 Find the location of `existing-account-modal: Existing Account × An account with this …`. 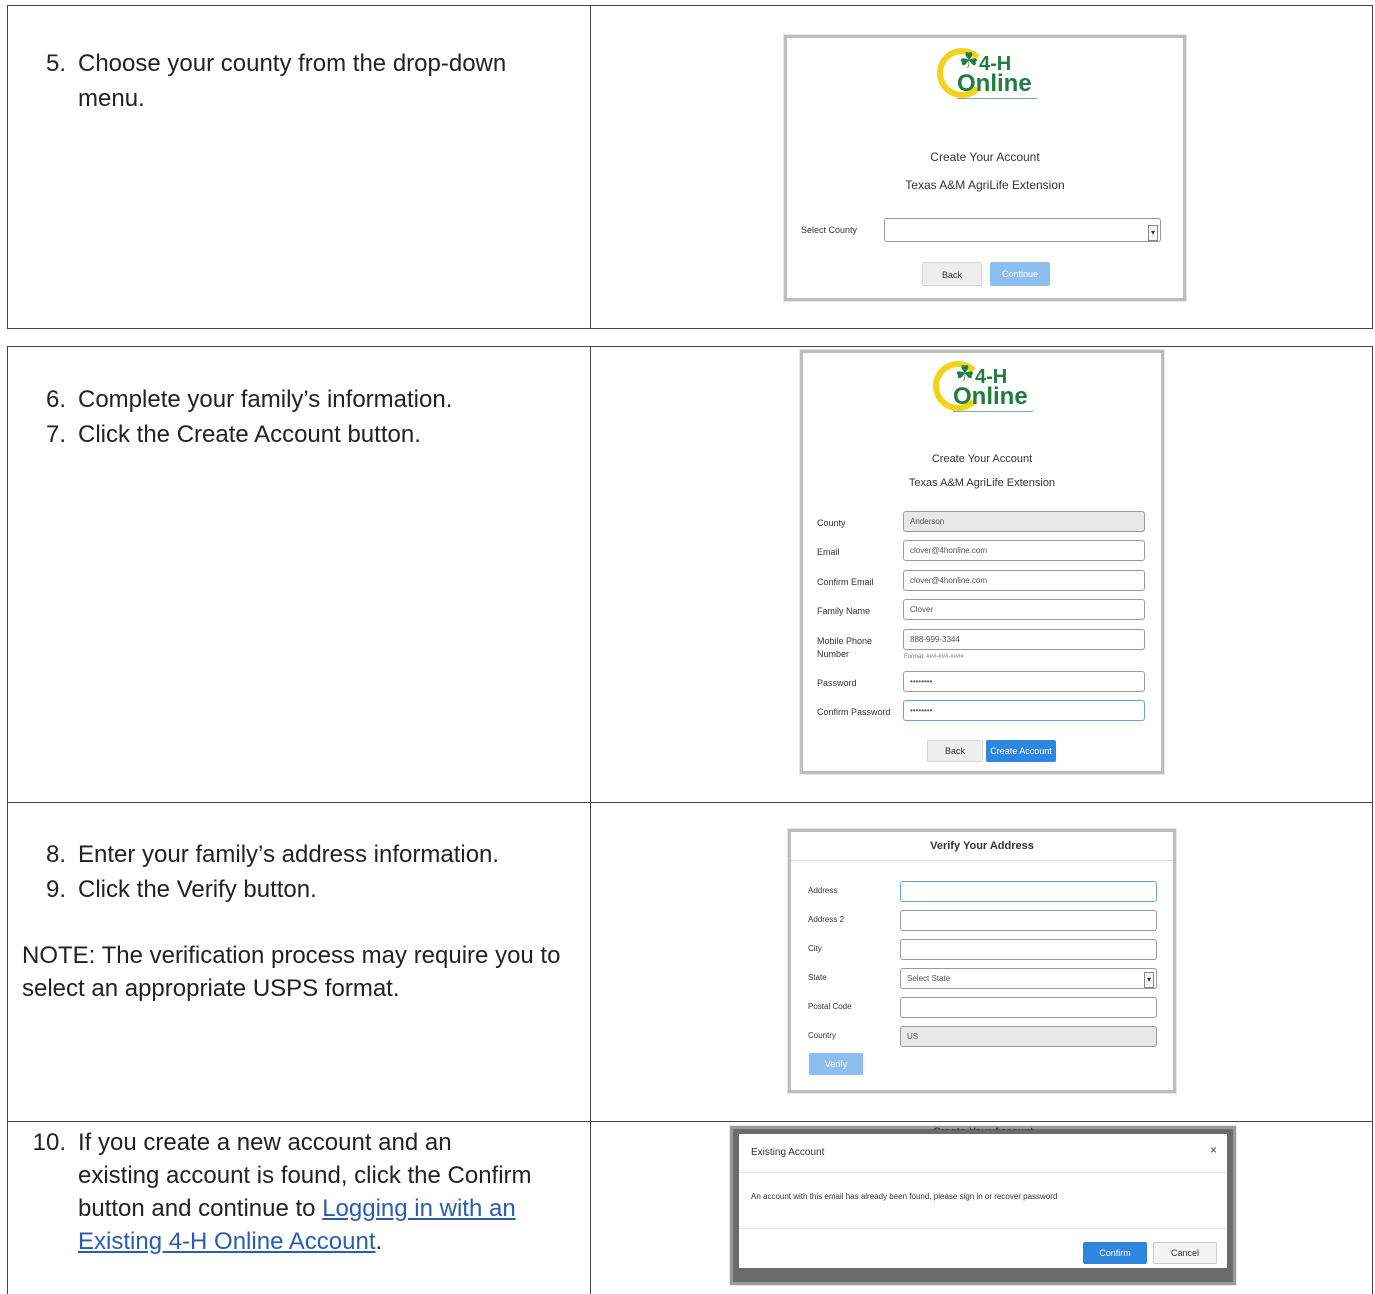

existing-account-modal: Existing Account × An account with this … is located at coordinates (983, 1201).